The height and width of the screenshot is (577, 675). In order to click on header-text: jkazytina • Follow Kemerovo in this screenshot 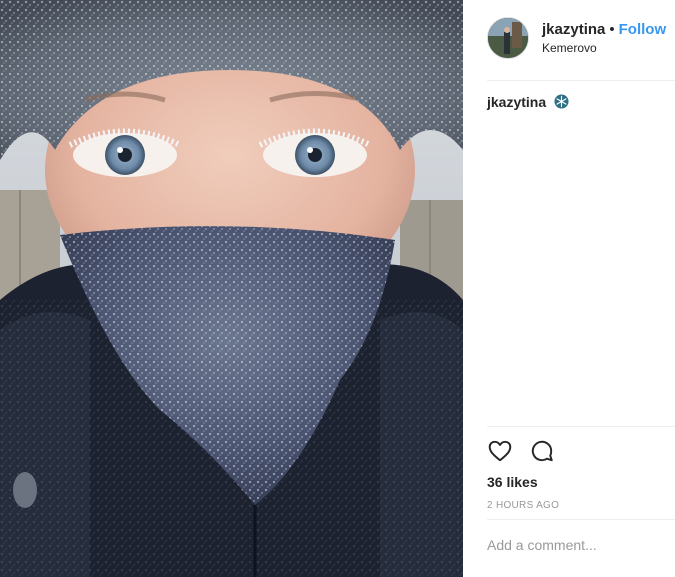, I will do `click(604, 37)`.